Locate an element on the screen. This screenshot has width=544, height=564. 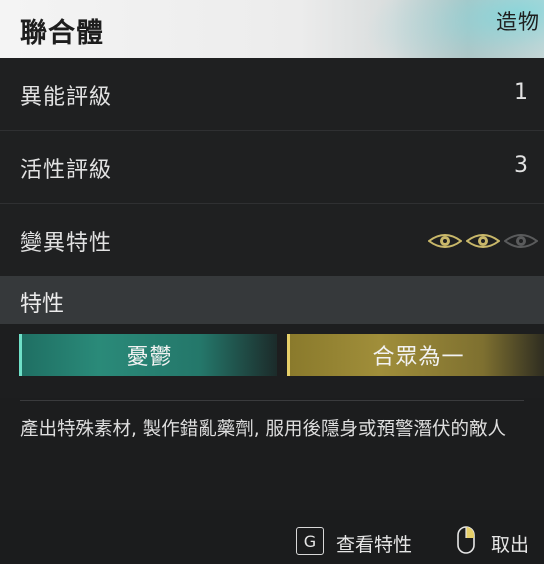
stat-label: 活性評級 is located at coordinates (66, 170).